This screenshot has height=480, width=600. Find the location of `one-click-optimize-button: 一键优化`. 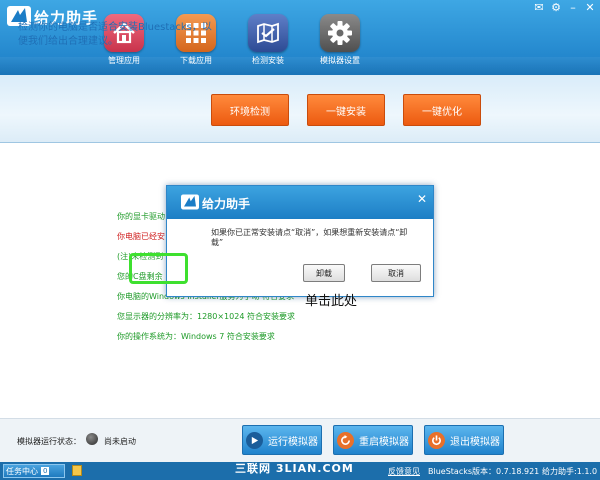

one-click-optimize-button: 一键优化 is located at coordinates (442, 110).